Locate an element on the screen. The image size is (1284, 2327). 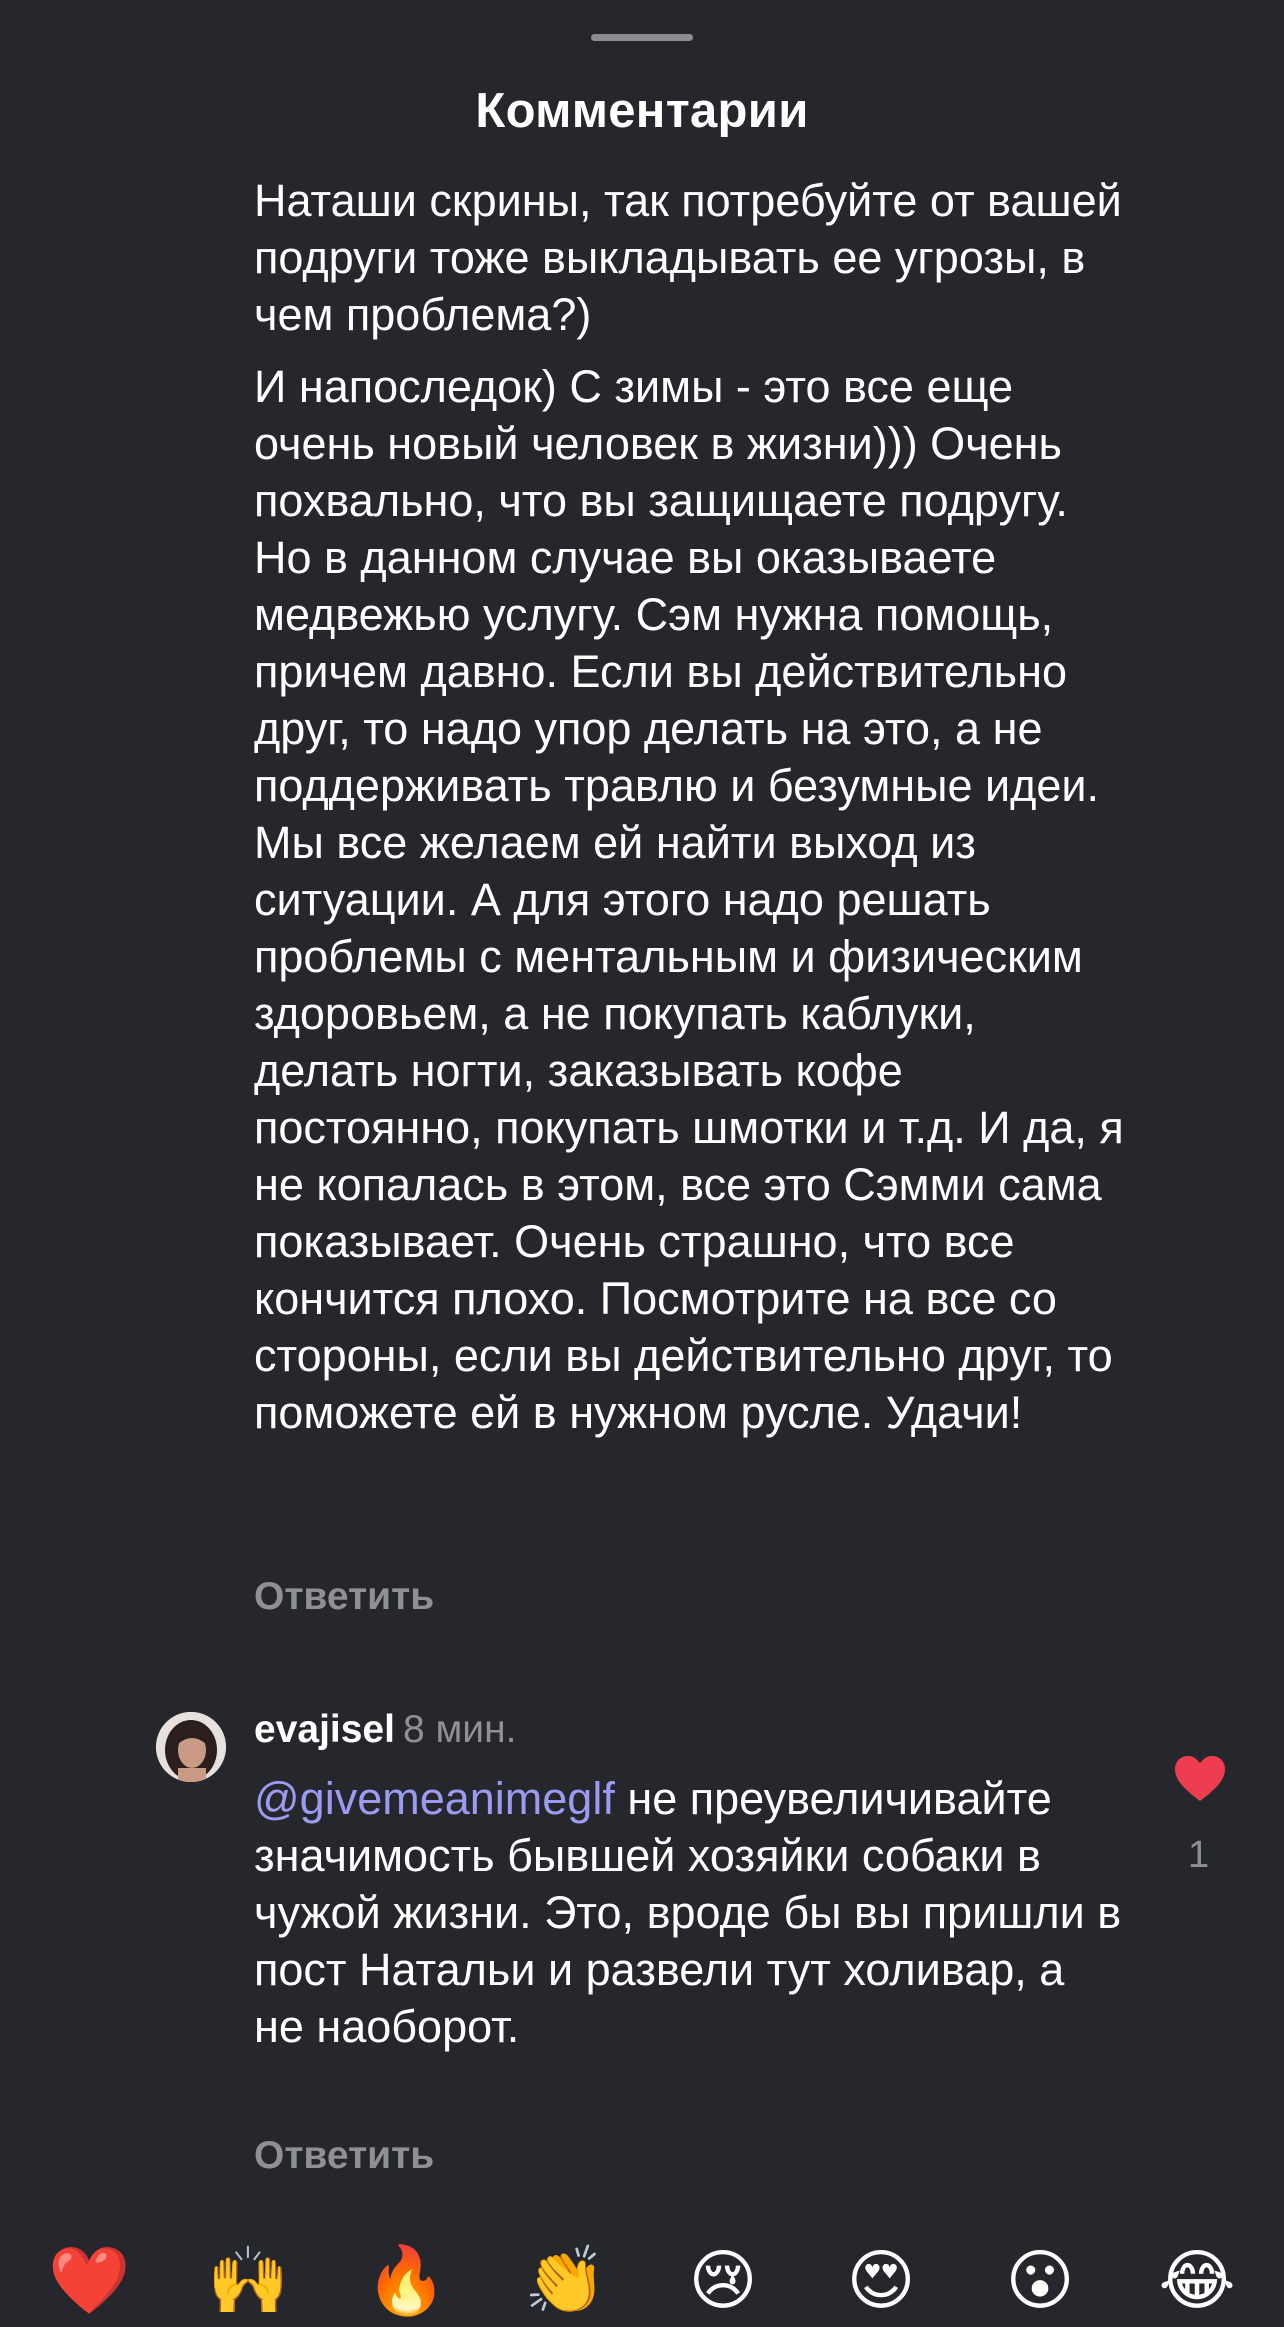
avatar-image is located at coordinates (191, 1747).